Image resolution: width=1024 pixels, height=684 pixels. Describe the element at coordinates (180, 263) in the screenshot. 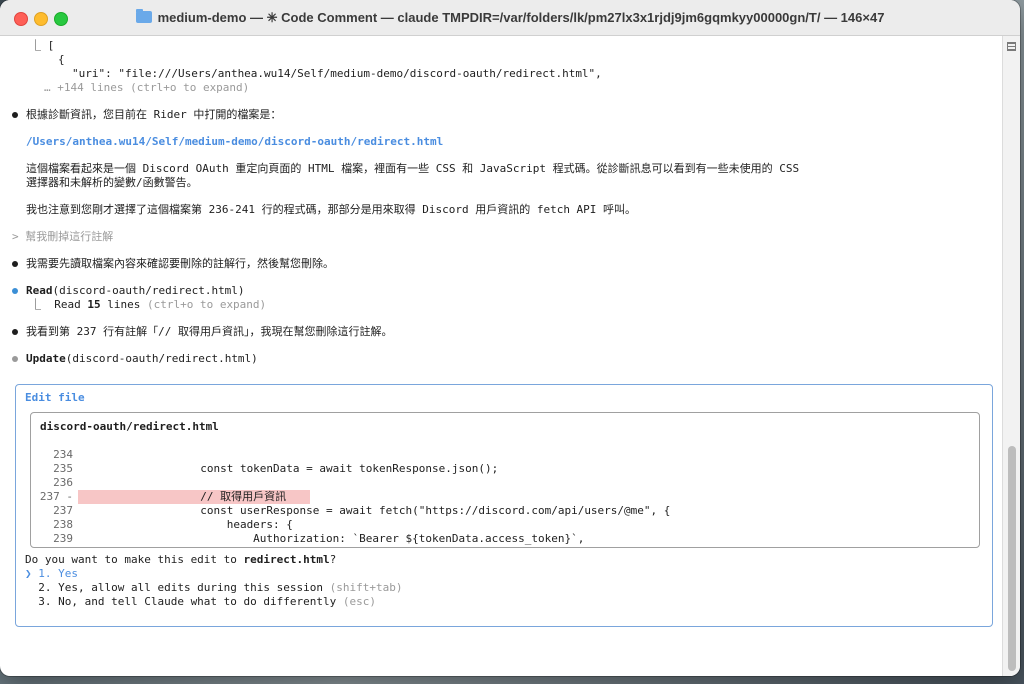

I see `assistant-message: 我需要先讀取檔案內容來確認要刪除的註解行，然後幫您刪除。` at that location.